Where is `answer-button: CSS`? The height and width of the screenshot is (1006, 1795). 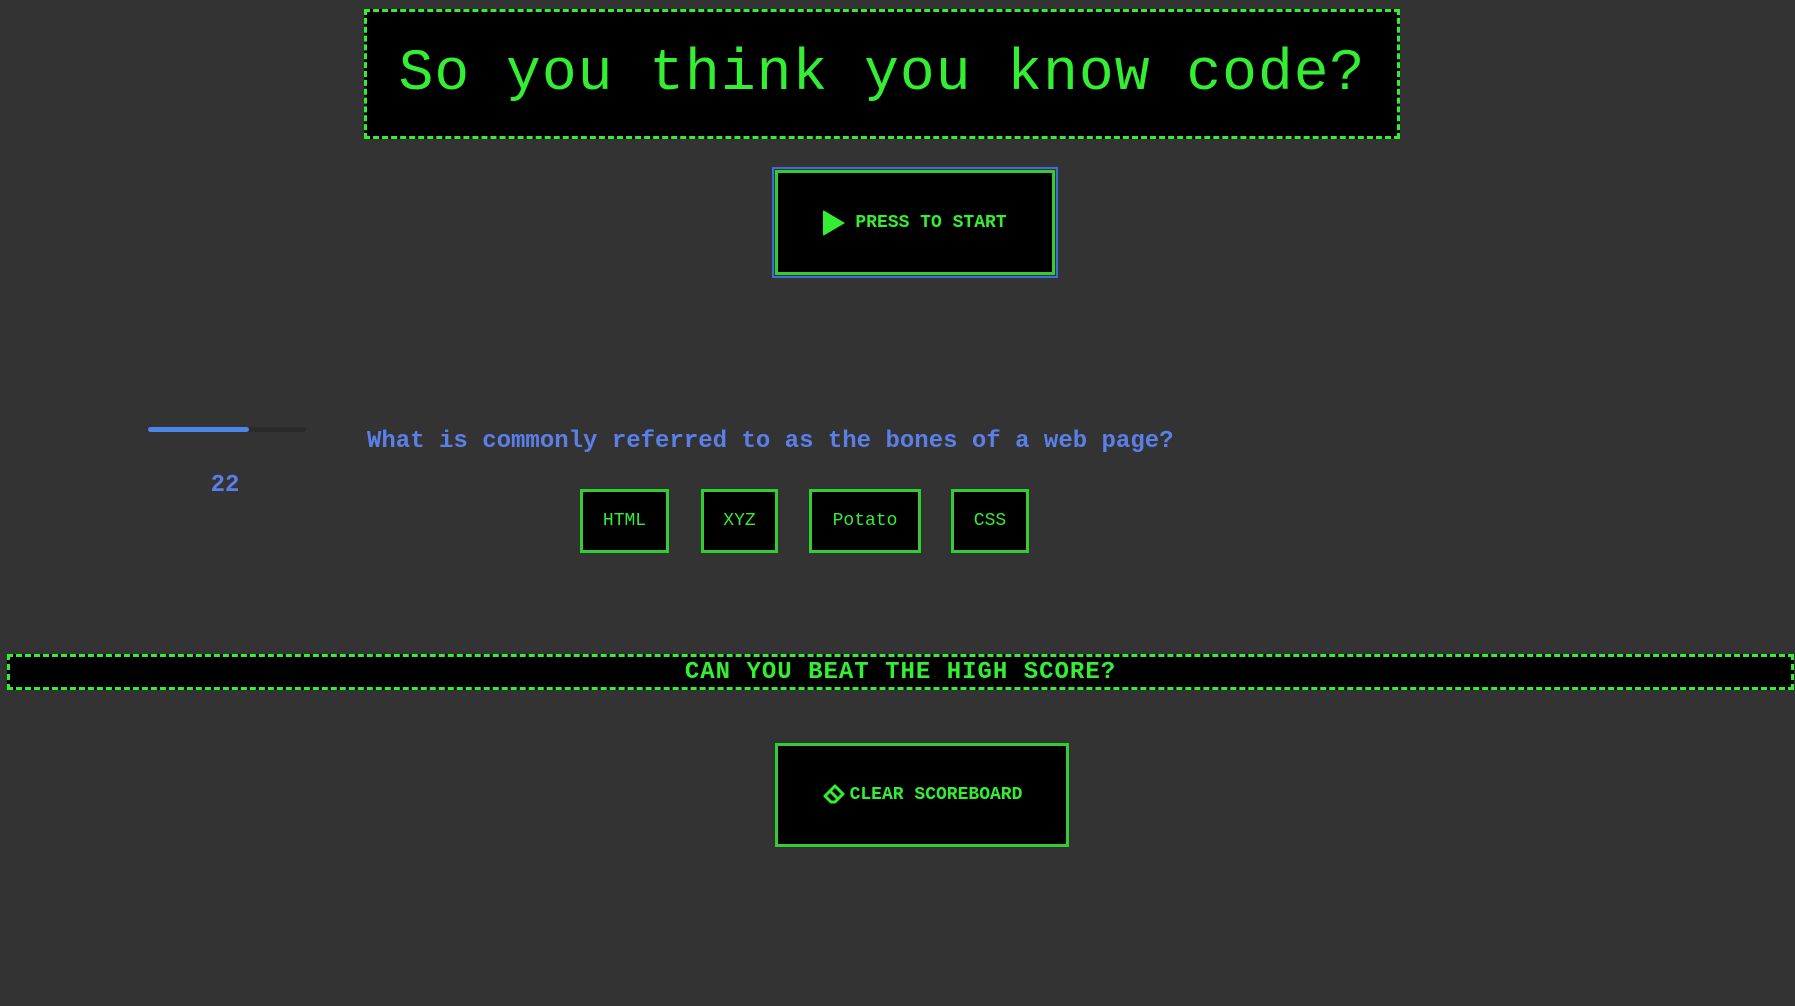
answer-button: CSS is located at coordinates (990, 521).